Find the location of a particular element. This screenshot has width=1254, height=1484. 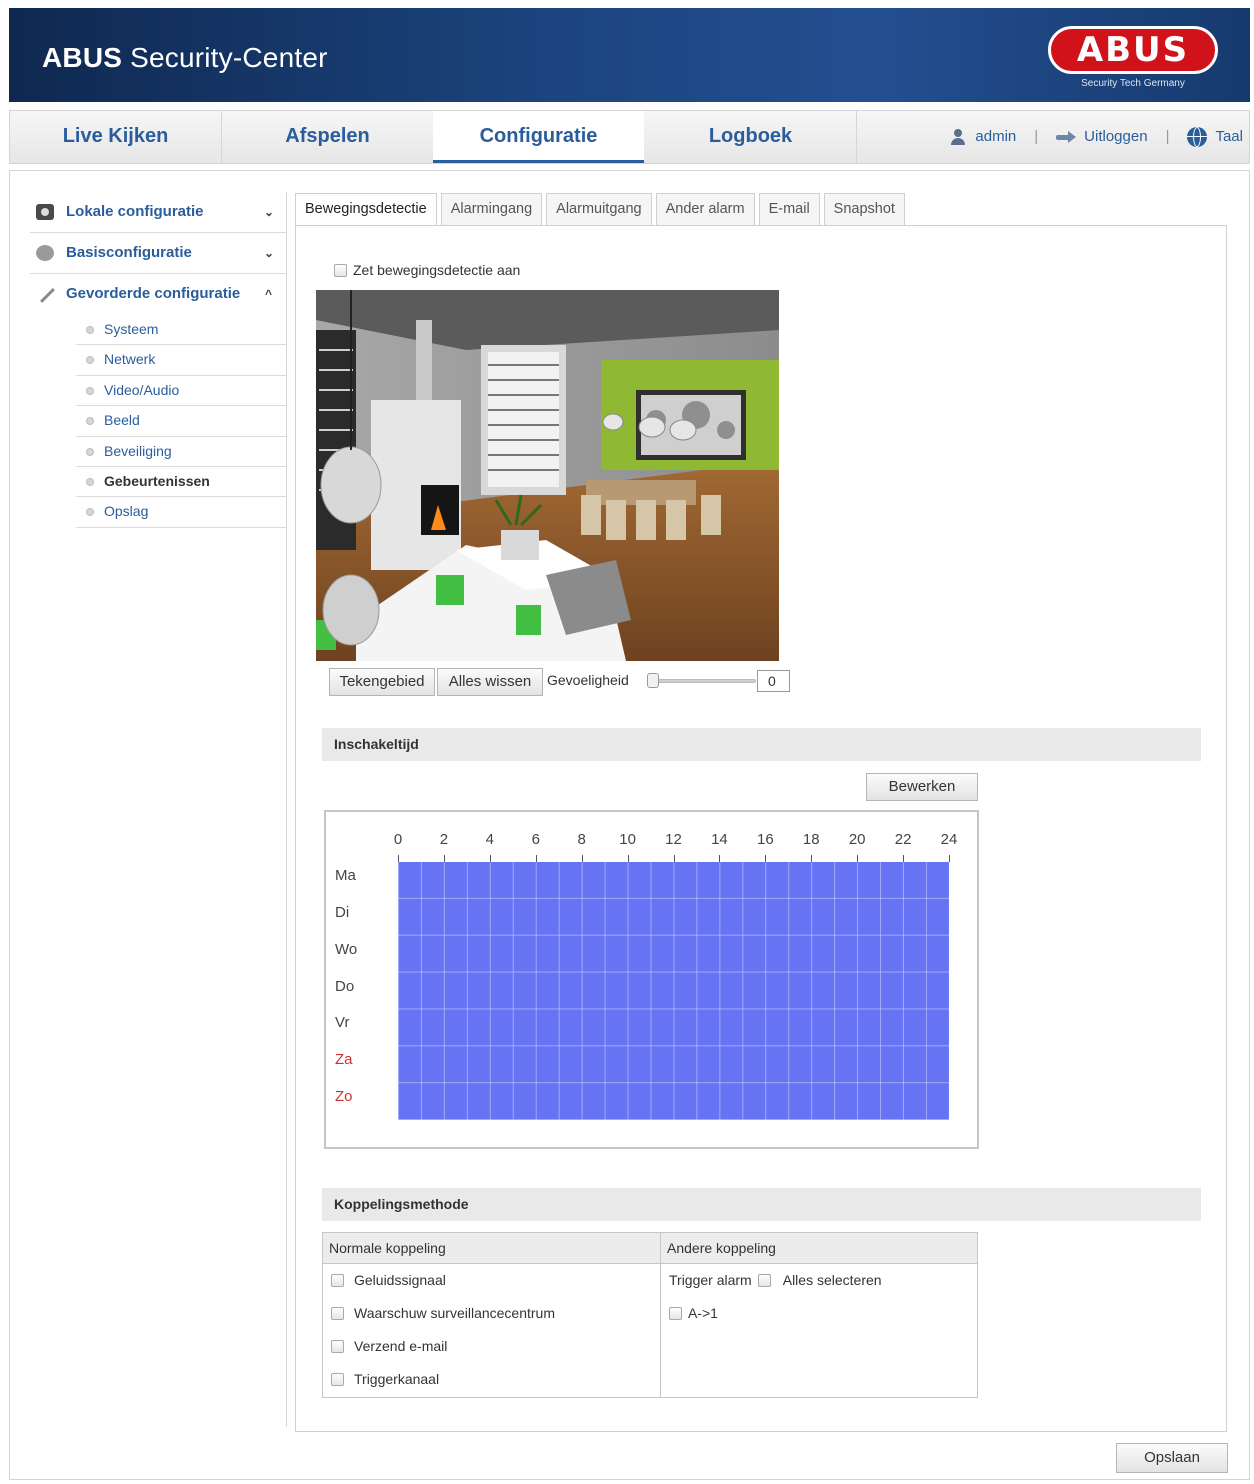

linkage-option-row: Triggerkanaal is located at coordinates (385, 1379).